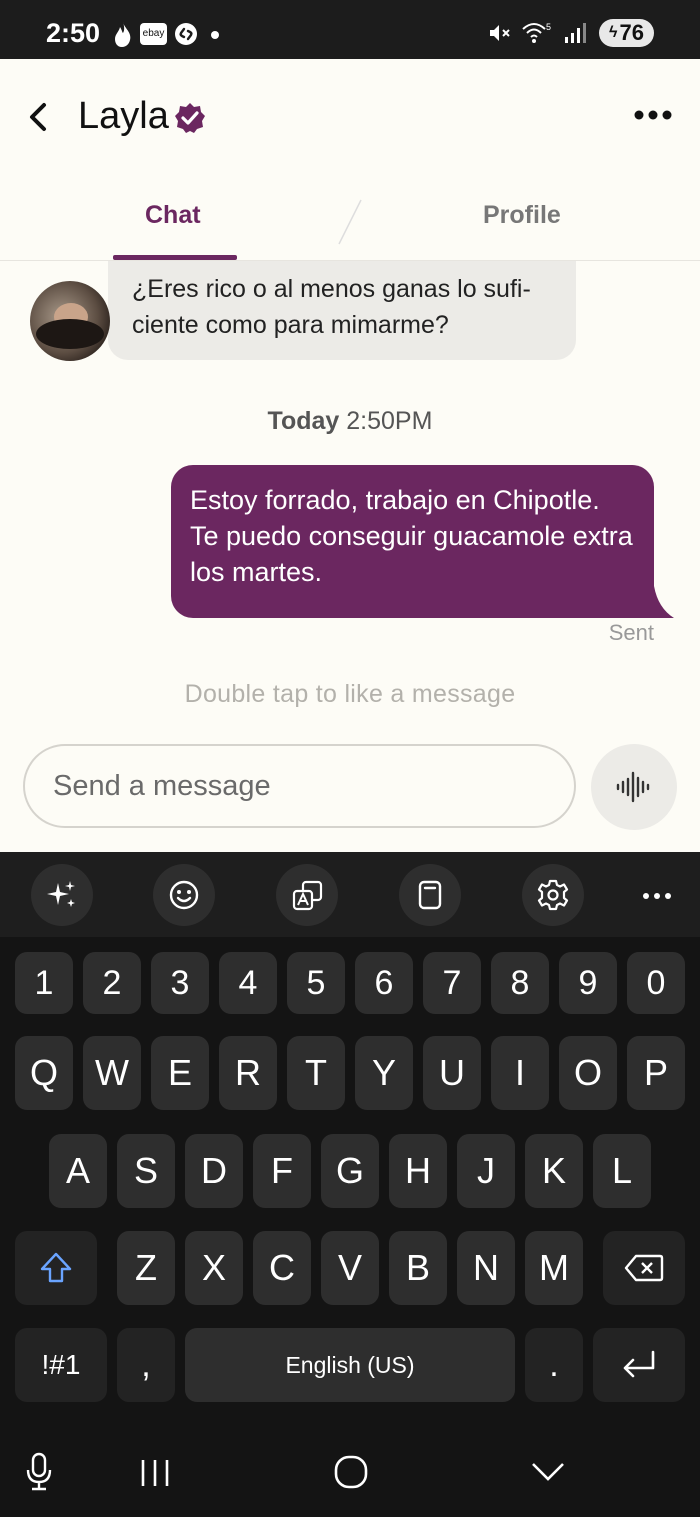  I want to click on key-c-label: C, so click(282, 1267).